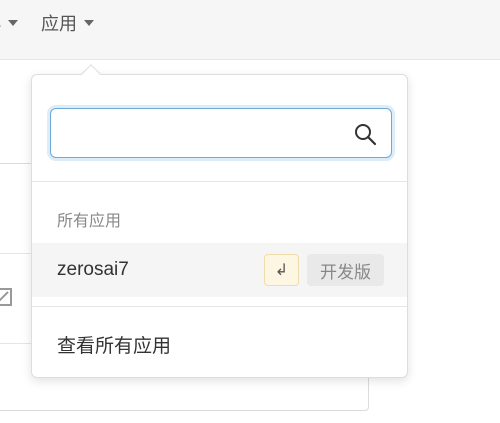 The width and height of the screenshot is (500, 423). Describe the element at coordinates (365, 134) in the screenshot. I see `search-icon` at that location.